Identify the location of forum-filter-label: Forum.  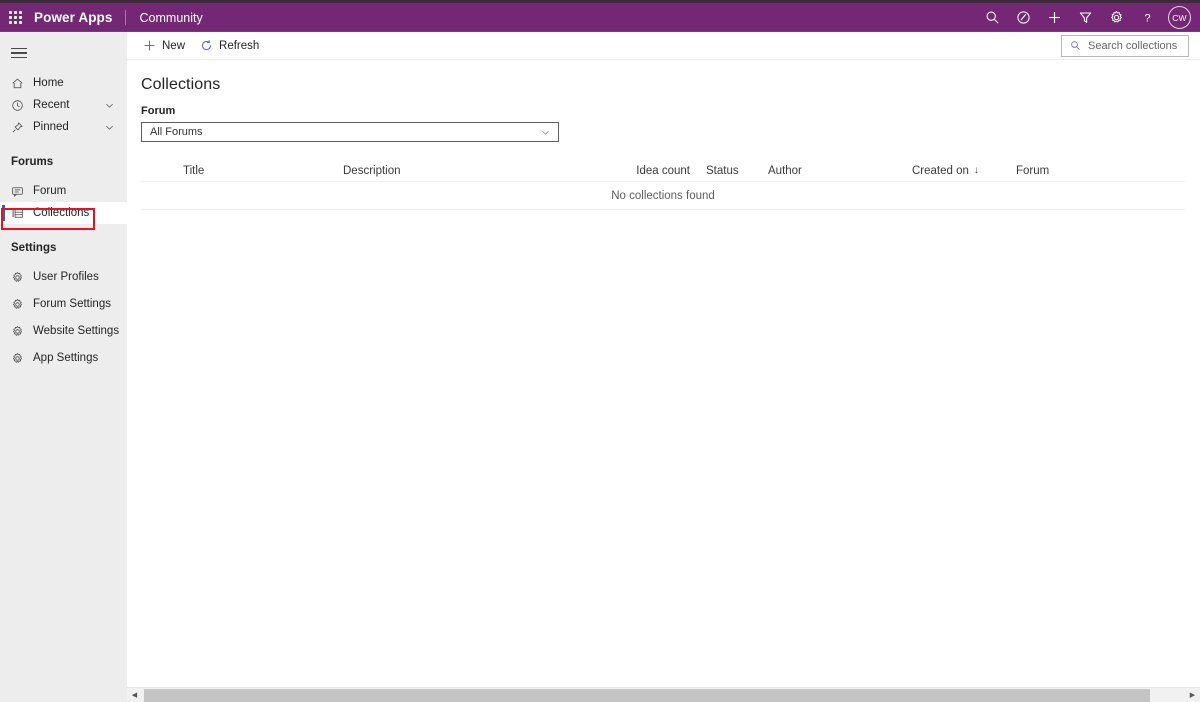
(158, 111).